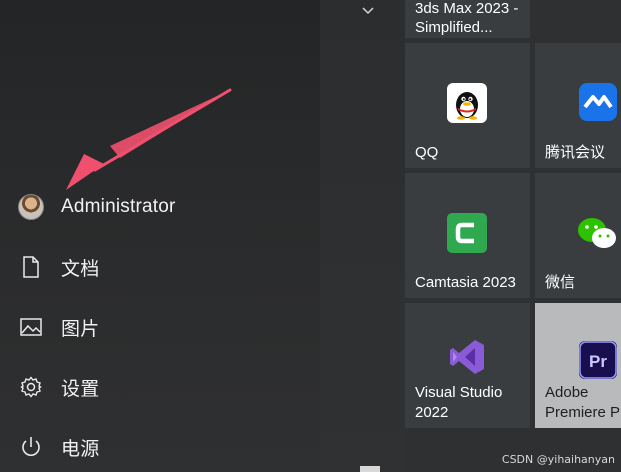 This screenshot has height=472, width=621. What do you see at coordinates (149, 139) in the screenshot?
I see `annotation-arrow-icon` at bounding box center [149, 139].